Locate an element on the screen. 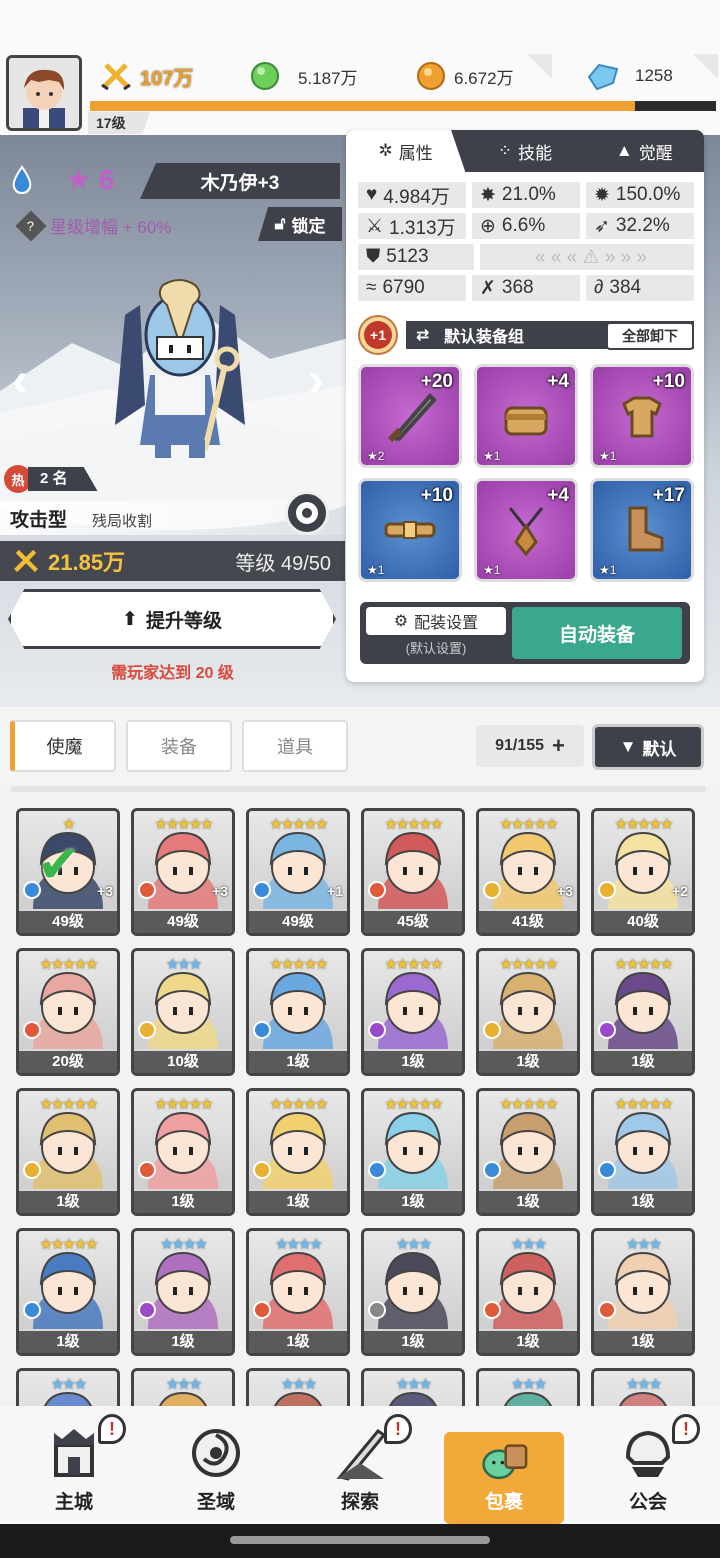 The height and width of the screenshot is (1558, 720). unequip-all-button: 全部卸下 is located at coordinates (650, 336).